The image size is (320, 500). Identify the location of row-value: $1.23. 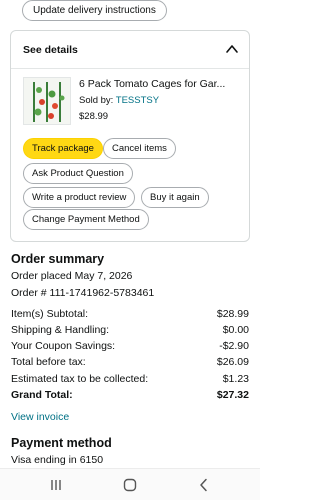
(235, 379).